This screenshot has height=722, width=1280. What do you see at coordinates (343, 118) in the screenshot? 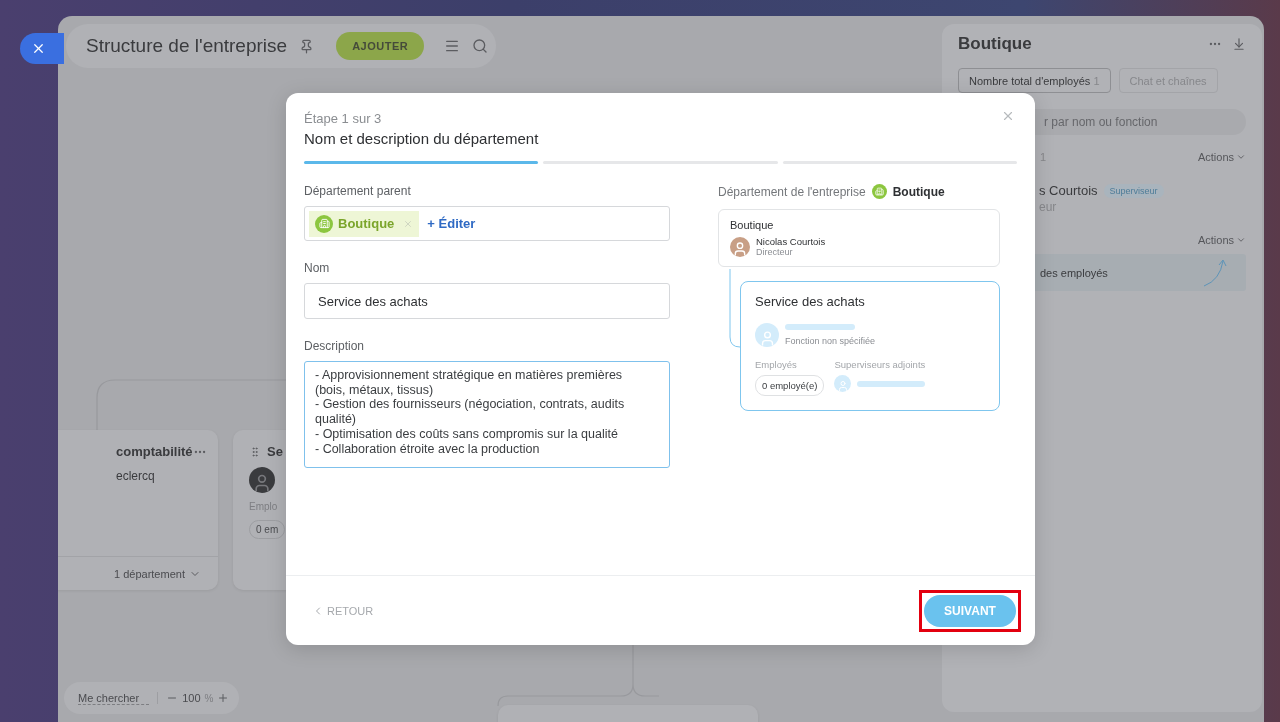
I see `step-indicator: Étape 1 sur 3` at bounding box center [343, 118].